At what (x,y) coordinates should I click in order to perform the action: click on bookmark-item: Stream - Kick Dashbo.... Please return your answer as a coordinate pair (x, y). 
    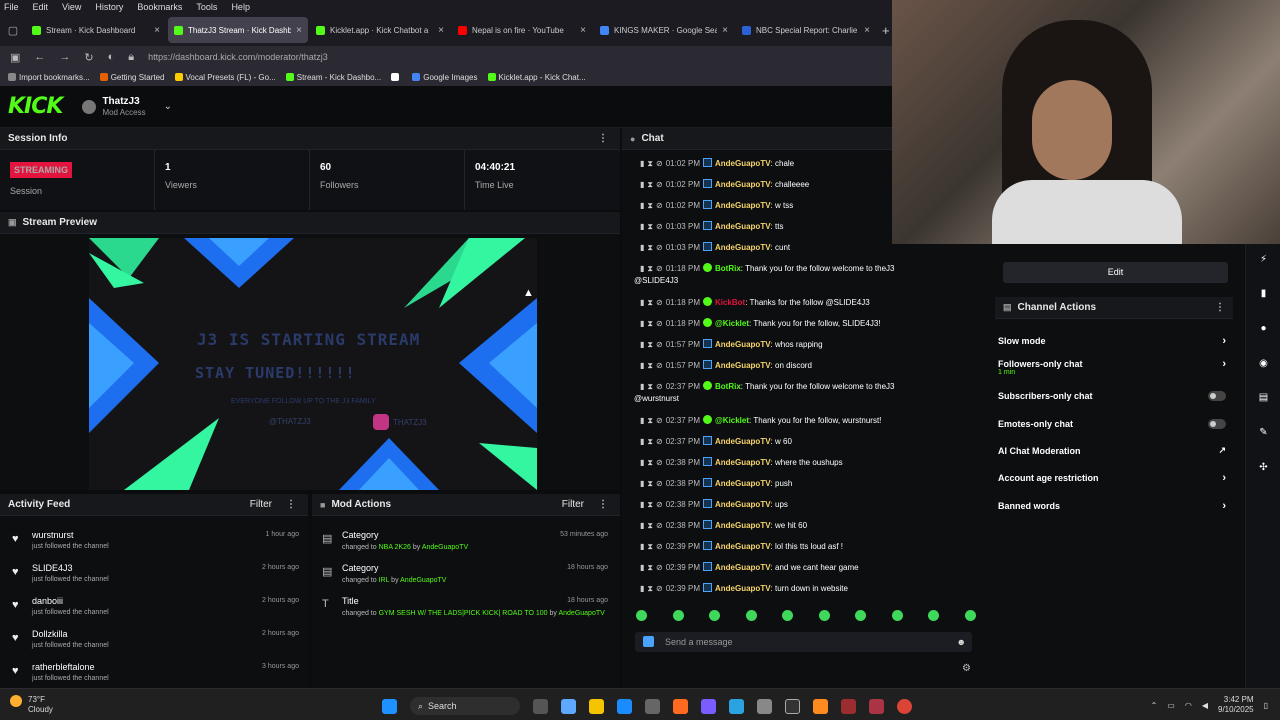
    Looking at the image, I should click on (333, 77).